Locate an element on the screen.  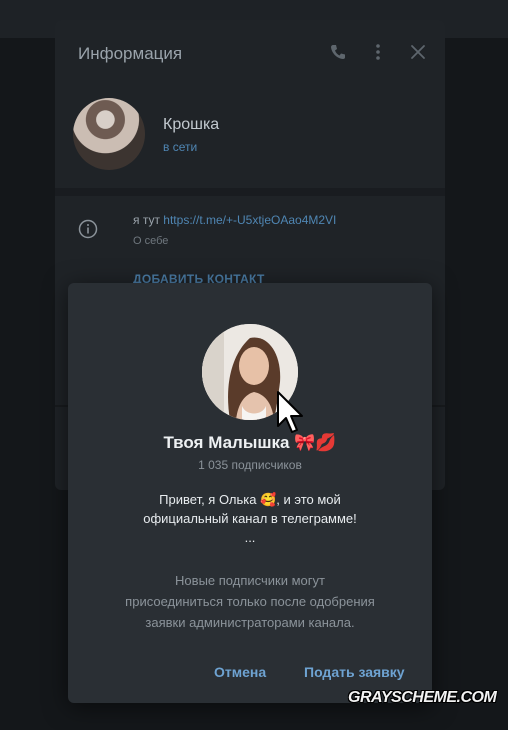
profile-row: Крошка в сети is located at coordinates (250, 137).